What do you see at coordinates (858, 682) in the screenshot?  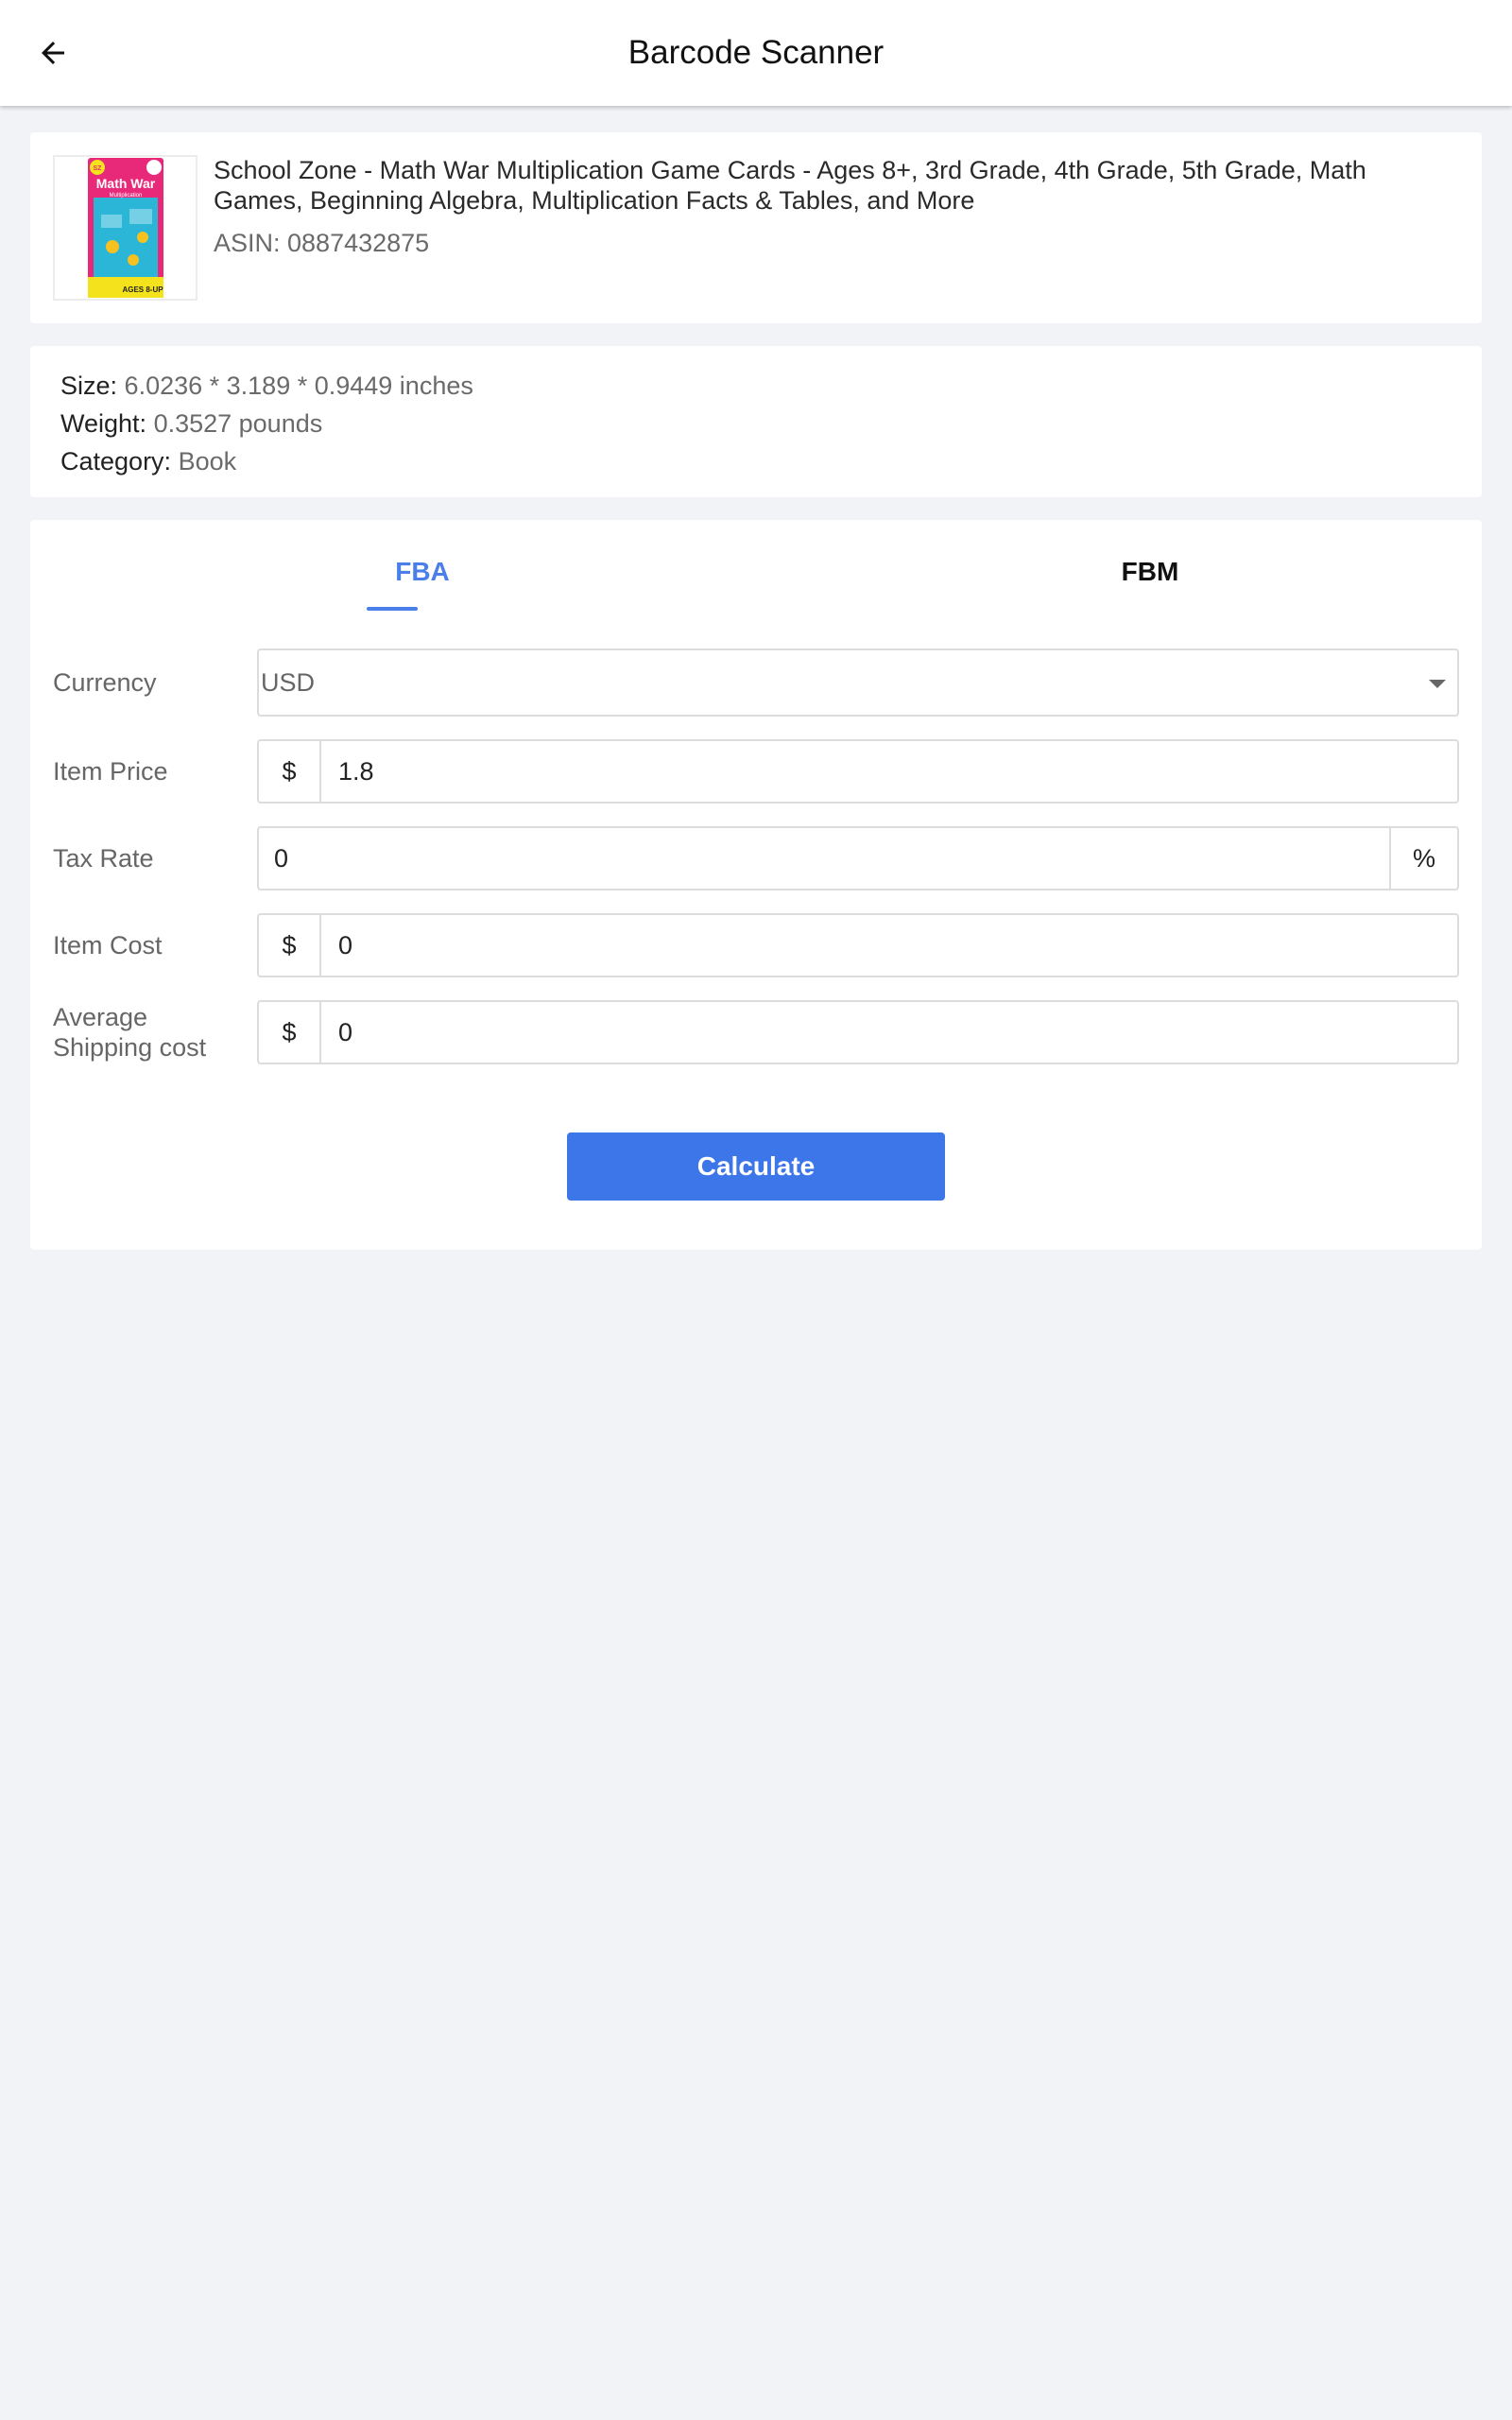 I see `currency-select: USD` at bounding box center [858, 682].